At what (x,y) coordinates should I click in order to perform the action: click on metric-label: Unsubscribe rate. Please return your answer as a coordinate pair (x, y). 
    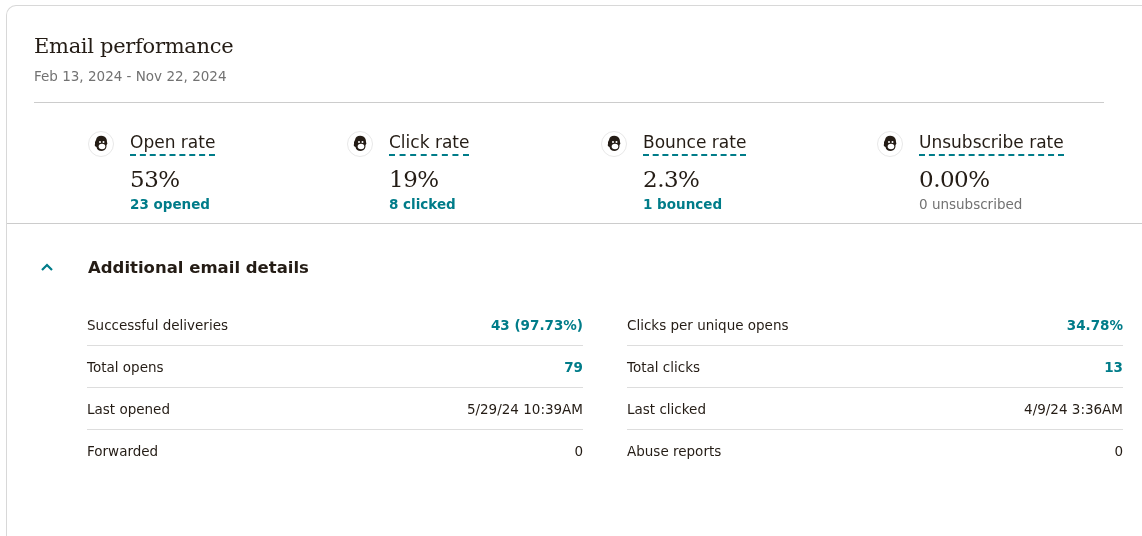
    Looking at the image, I should click on (991, 144).